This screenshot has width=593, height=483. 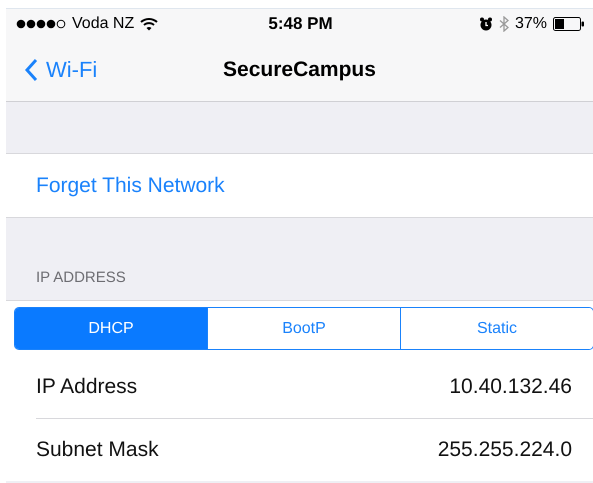 I want to click on section-header: IP ADDRESS, so click(x=81, y=277).